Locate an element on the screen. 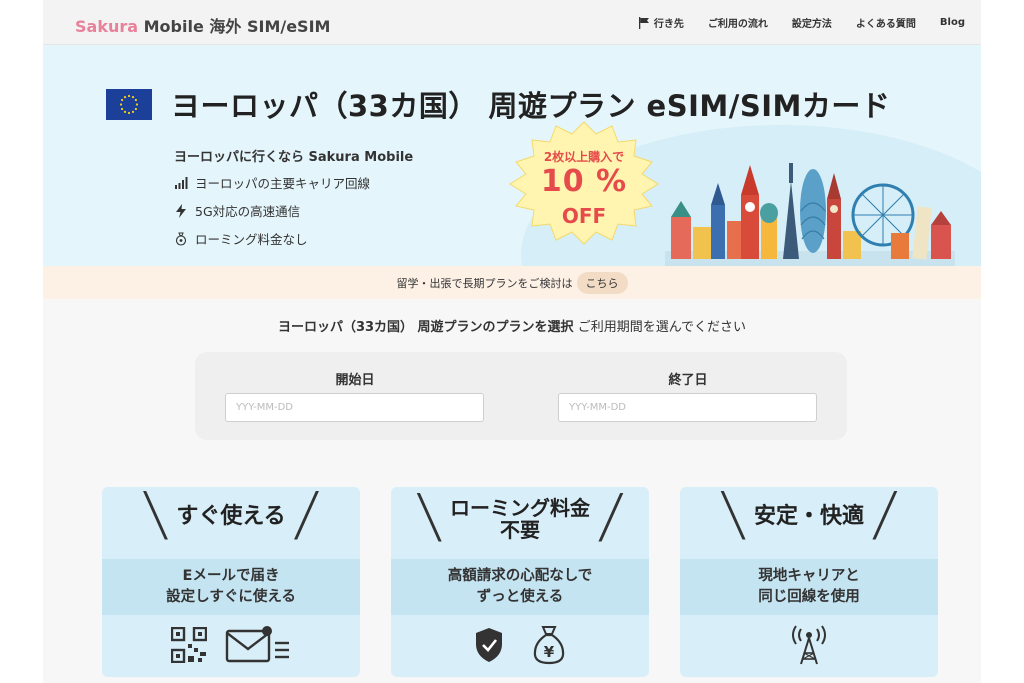 This screenshot has height=683, width=1024. end-date-input is located at coordinates (687, 407).